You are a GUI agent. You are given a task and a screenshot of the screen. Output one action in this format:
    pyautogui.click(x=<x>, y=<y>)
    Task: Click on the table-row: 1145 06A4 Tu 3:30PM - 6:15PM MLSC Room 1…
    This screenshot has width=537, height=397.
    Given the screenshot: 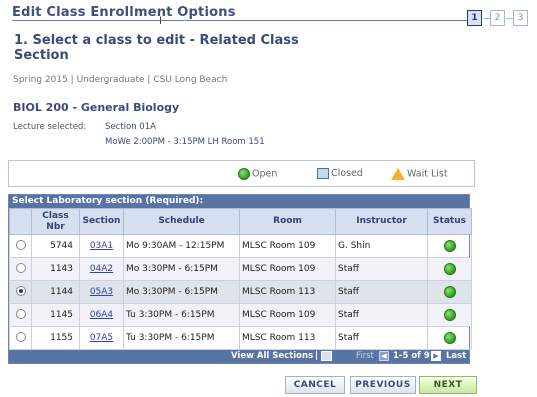 What is the action you would take?
    pyautogui.click(x=240, y=315)
    